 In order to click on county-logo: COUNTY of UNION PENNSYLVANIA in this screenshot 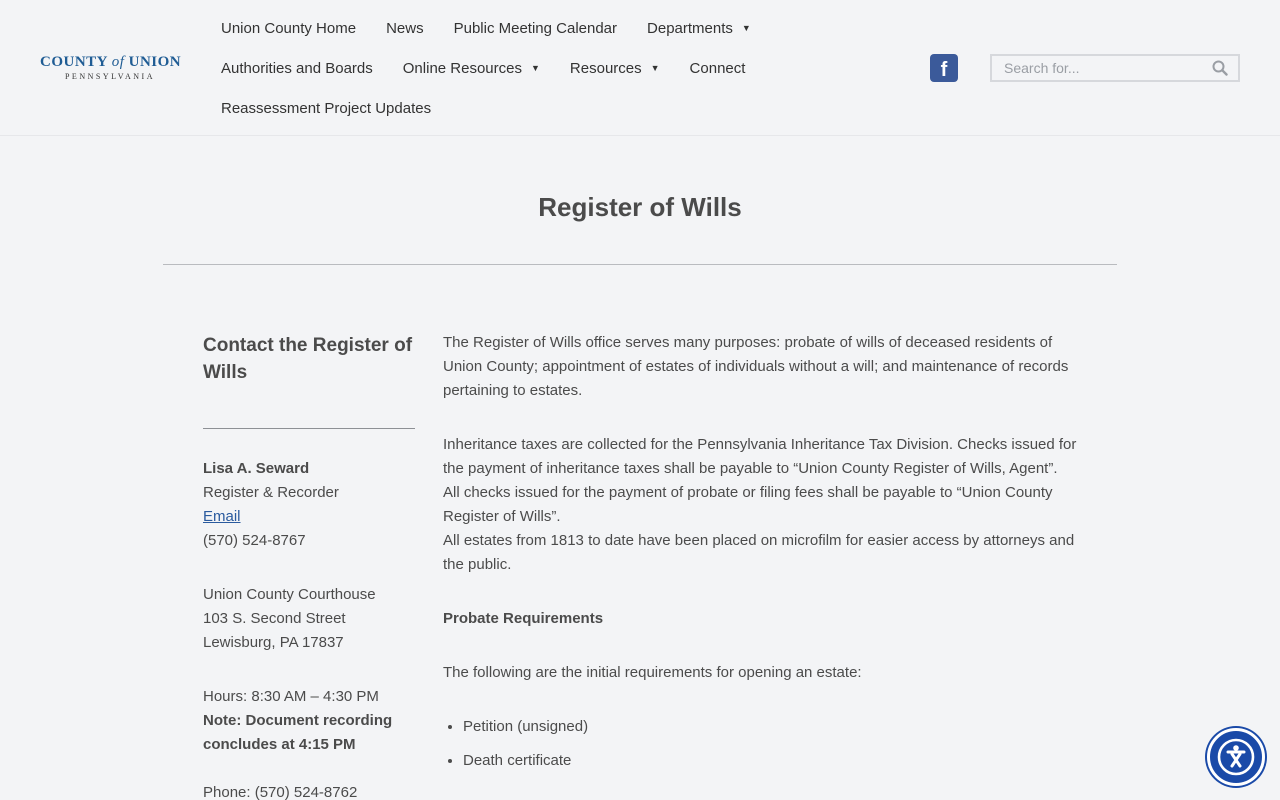, I will do `click(111, 69)`.